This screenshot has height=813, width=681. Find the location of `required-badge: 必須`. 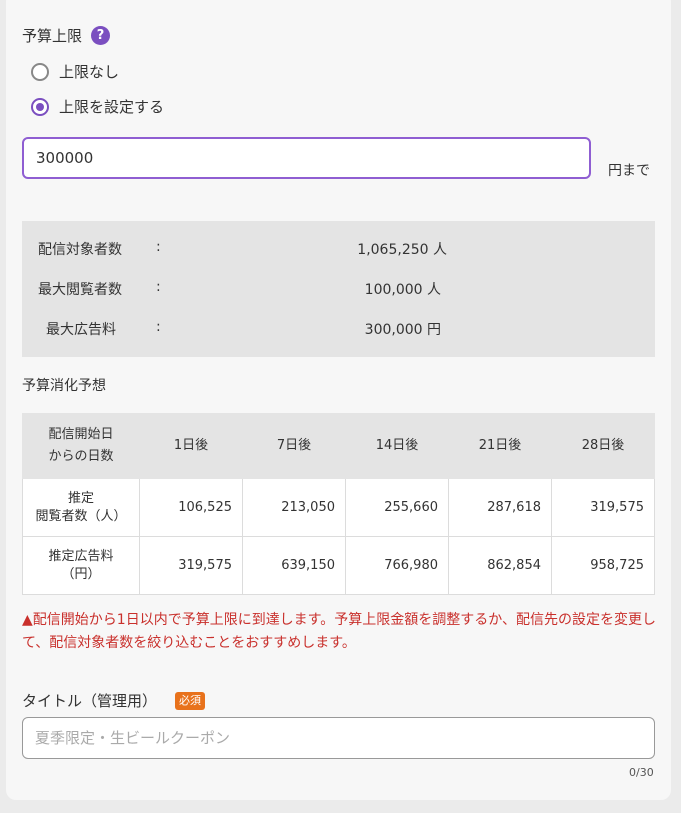

required-badge: 必須 is located at coordinates (190, 701).